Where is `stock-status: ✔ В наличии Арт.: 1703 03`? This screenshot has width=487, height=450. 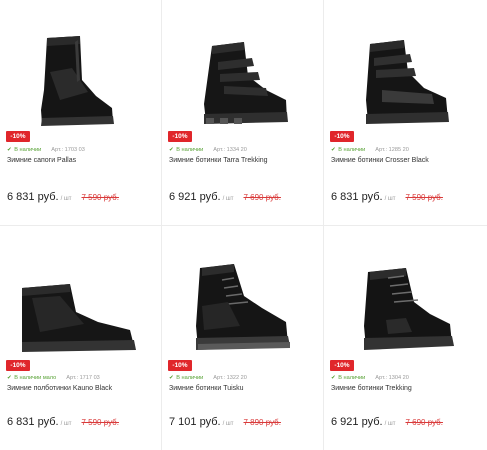 stock-status: ✔ В наличии Арт.: 1703 03 is located at coordinates (46, 150).